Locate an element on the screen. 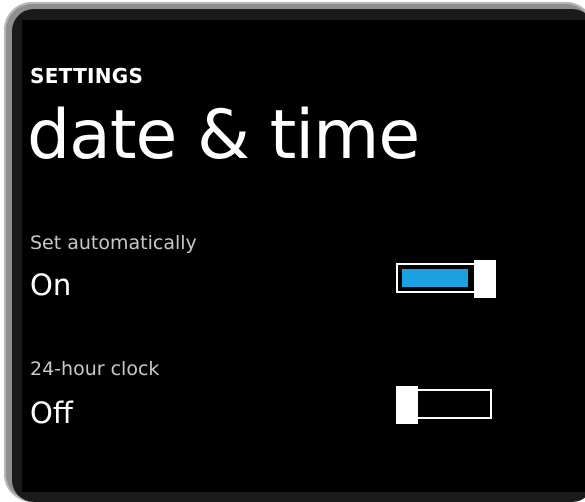 The height and width of the screenshot is (502, 585). 24-hour-clock-value: Off is located at coordinates (51, 413).